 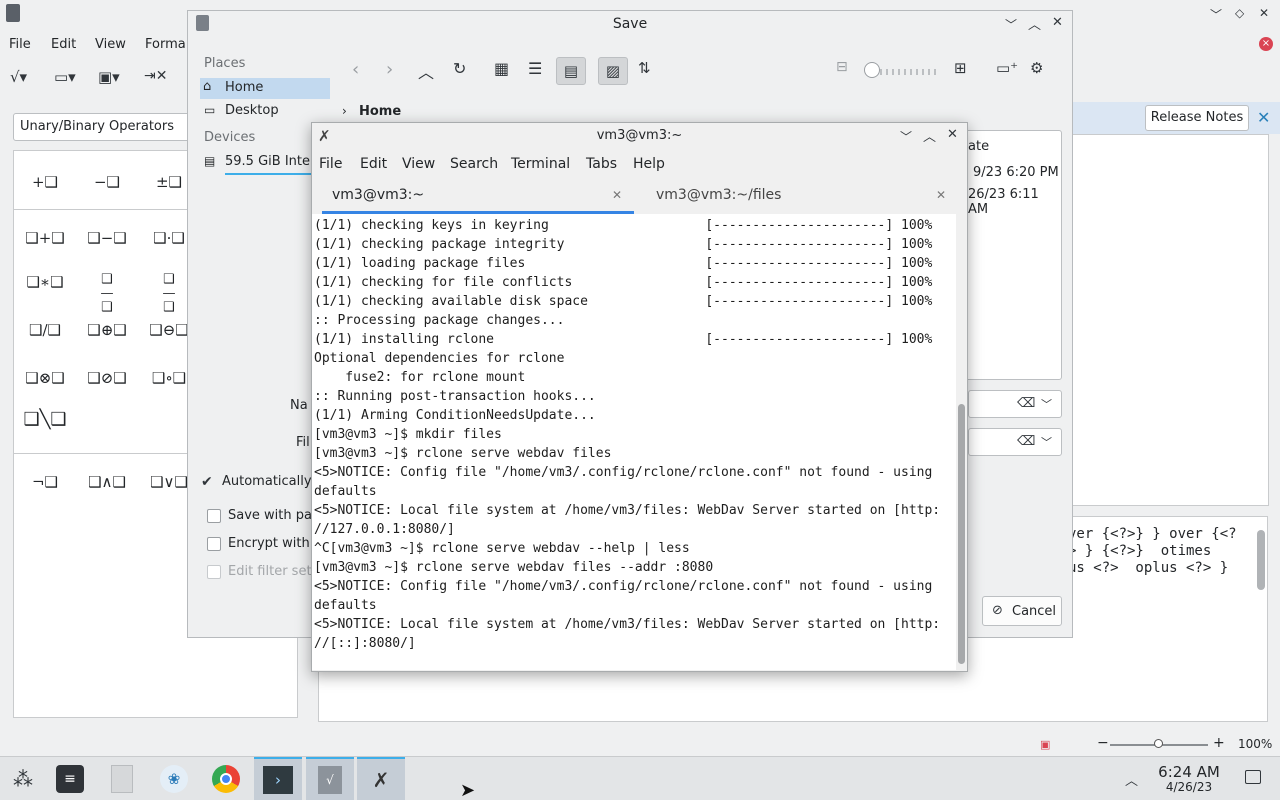 What do you see at coordinates (278, 778) in the screenshot?
I see `konsole-icon: ›` at bounding box center [278, 778].